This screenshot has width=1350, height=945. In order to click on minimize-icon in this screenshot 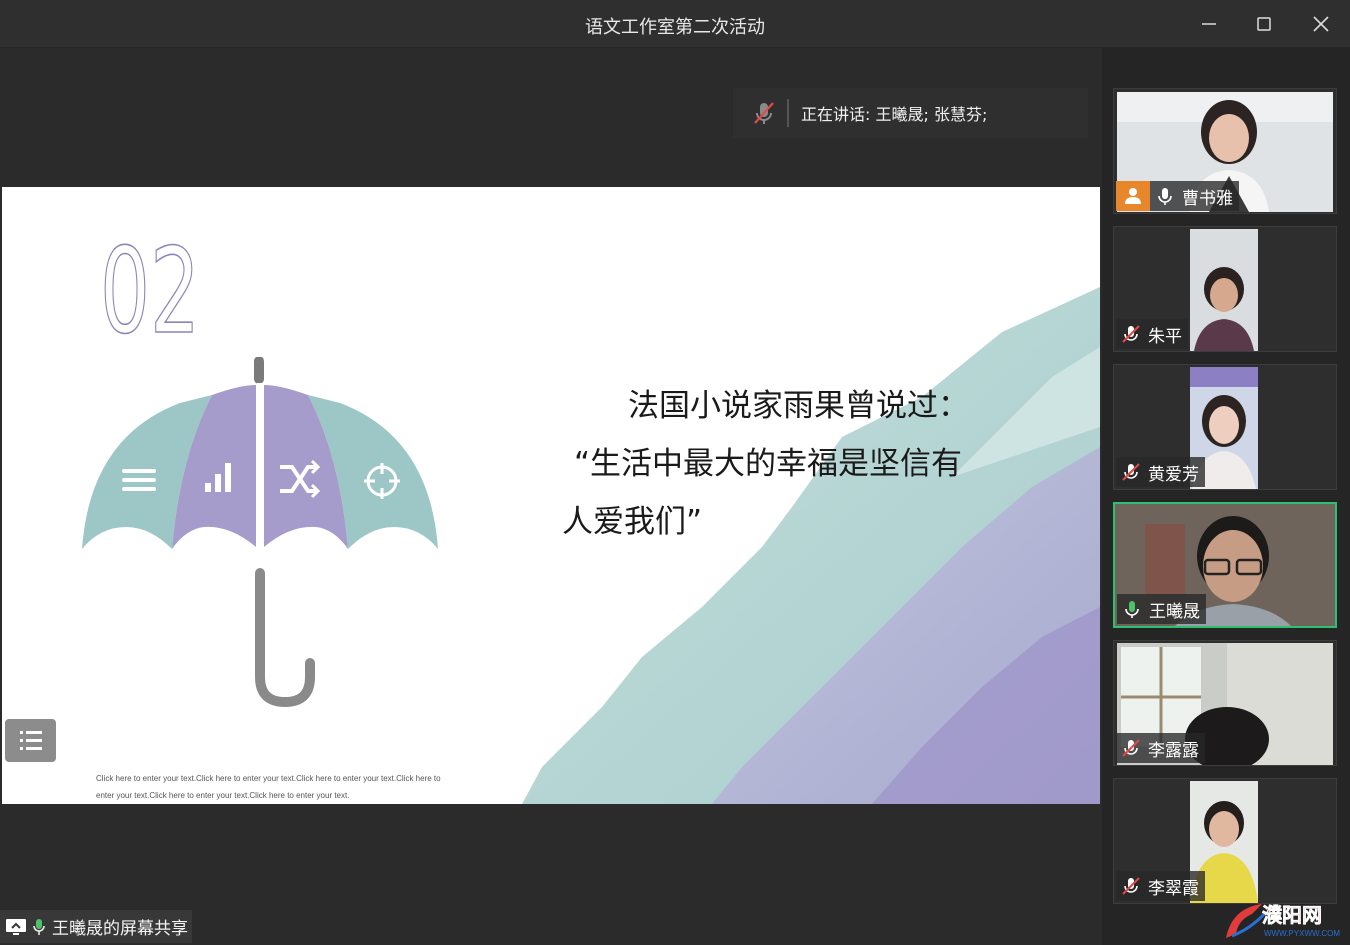, I will do `click(1209, 24)`.